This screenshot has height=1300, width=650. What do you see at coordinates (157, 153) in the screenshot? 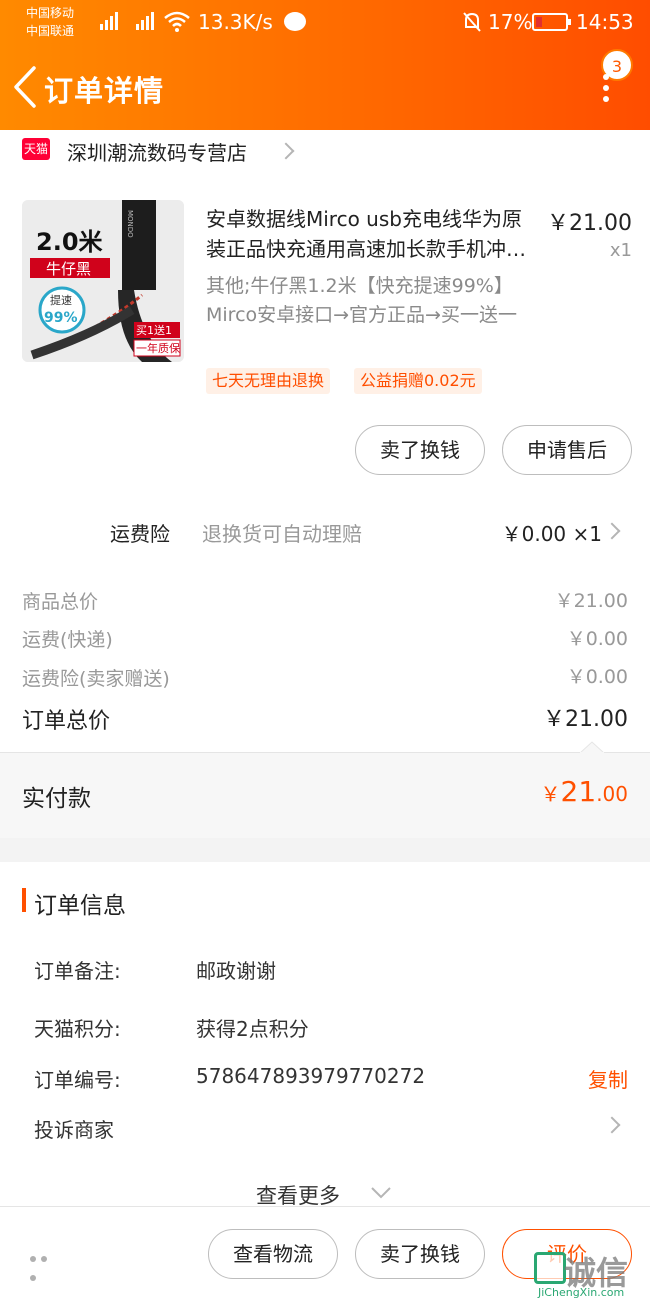
I see `store-name: 深圳潮流数码专营店` at bounding box center [157, 153].